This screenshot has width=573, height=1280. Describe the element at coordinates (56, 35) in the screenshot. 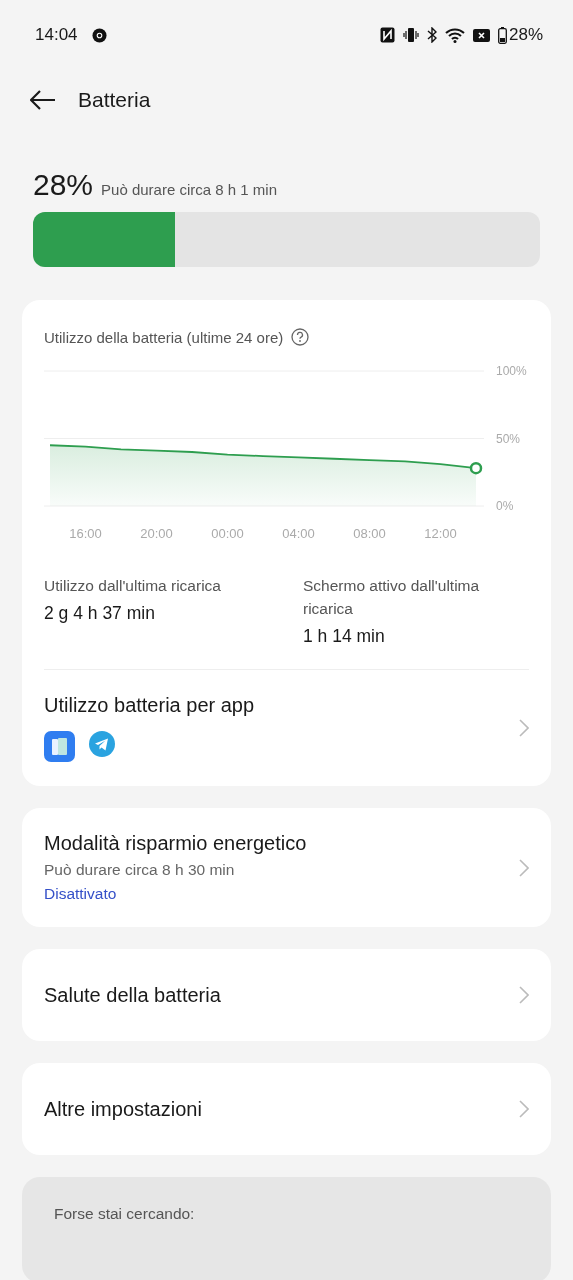

I see `clock: 14:04` at that location.